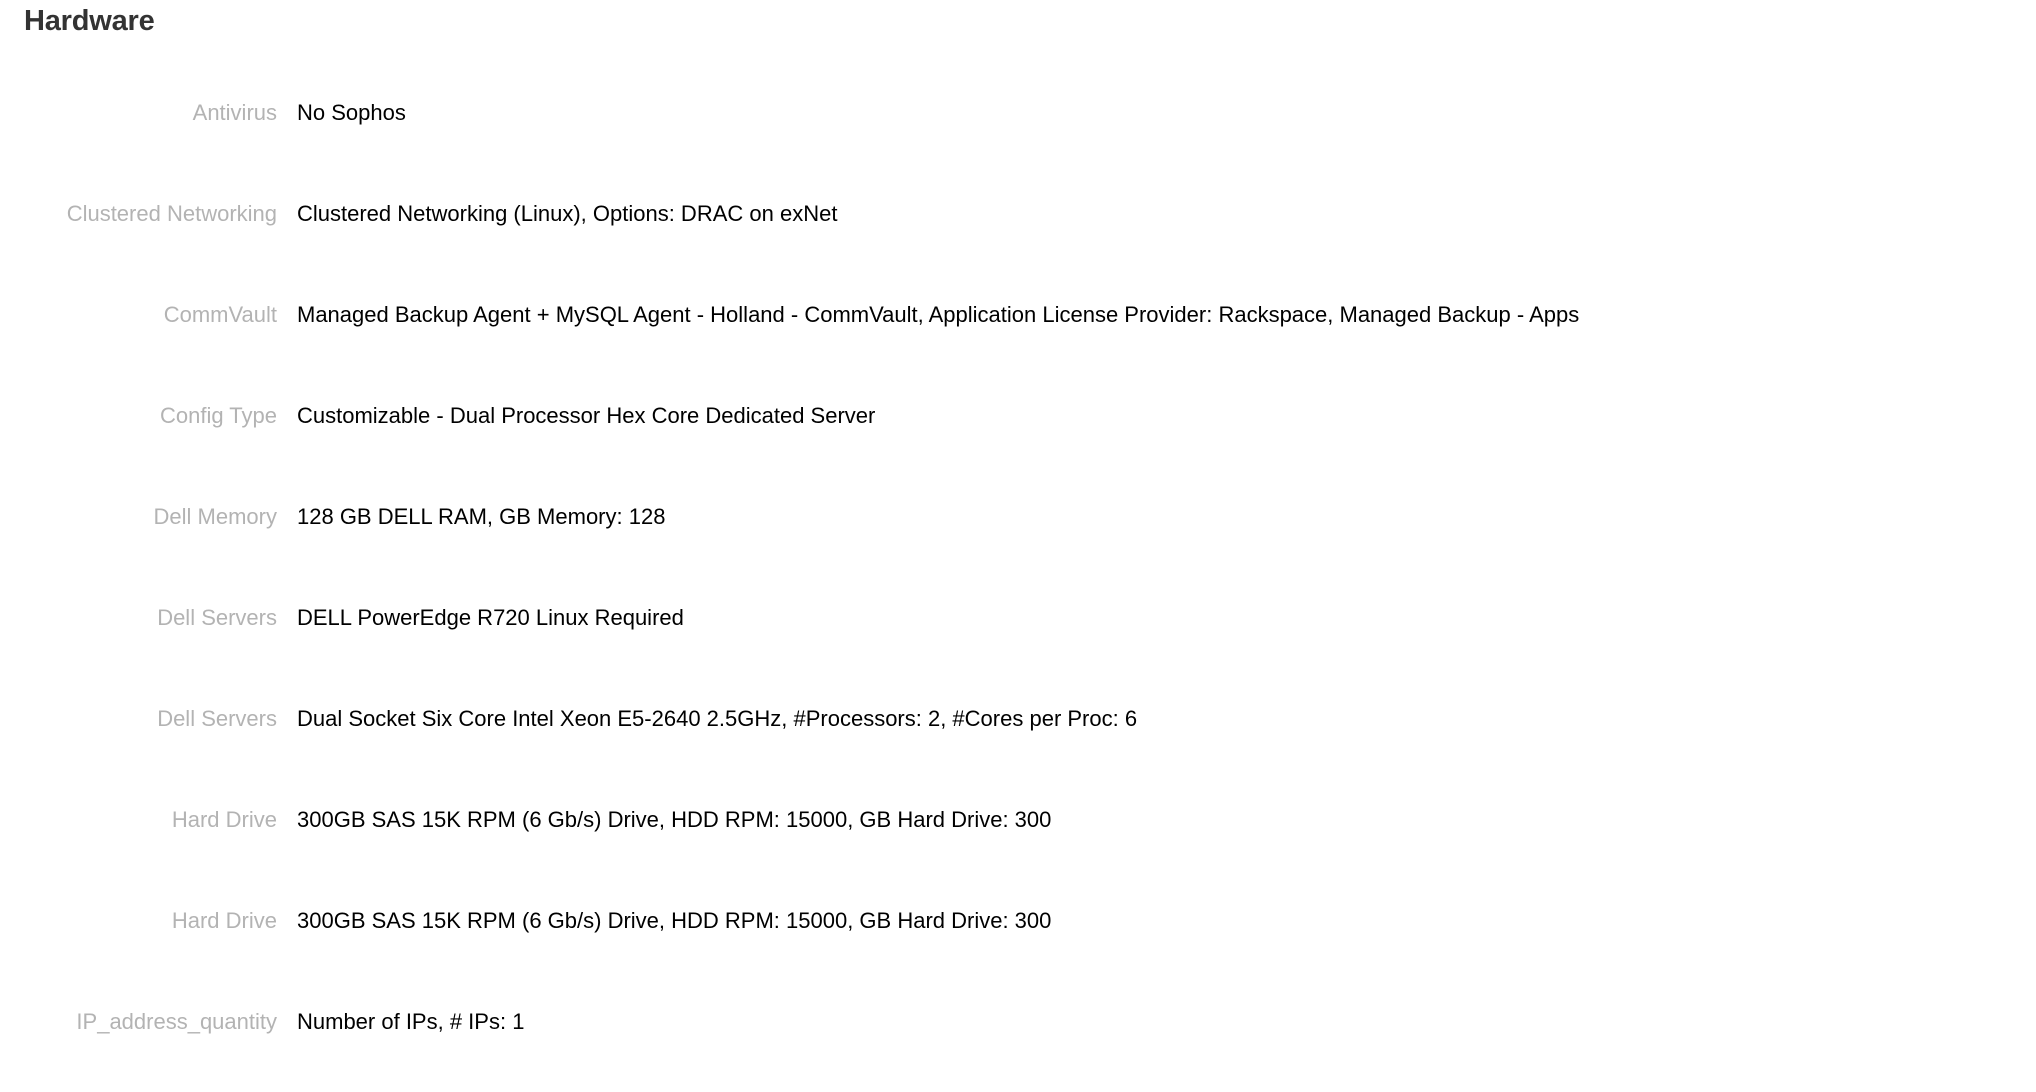 The height and width of the screenshot is (1092, 2036). What do you see at coordinates (215, 516) in the screenshot?
I see `spec-label-dell-memory: Dell Memory` at bounding box center [215, 516].